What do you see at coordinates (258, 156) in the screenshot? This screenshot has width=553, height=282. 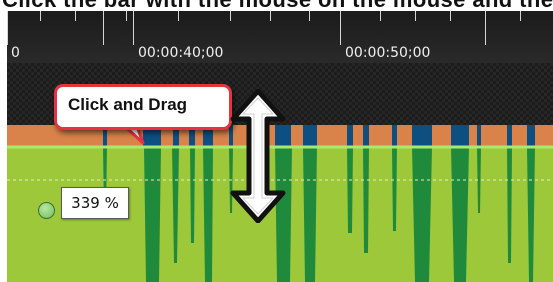 I see `vertical-resize-cursor-icon` at bounding box center [258, 156].